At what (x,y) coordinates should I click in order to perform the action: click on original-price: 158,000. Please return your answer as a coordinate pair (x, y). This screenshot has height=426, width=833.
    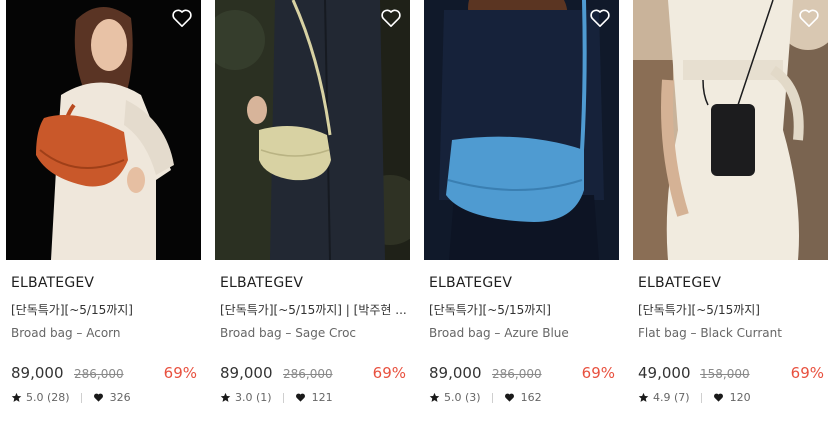
    Looking at the image, I should click on (725, 374).